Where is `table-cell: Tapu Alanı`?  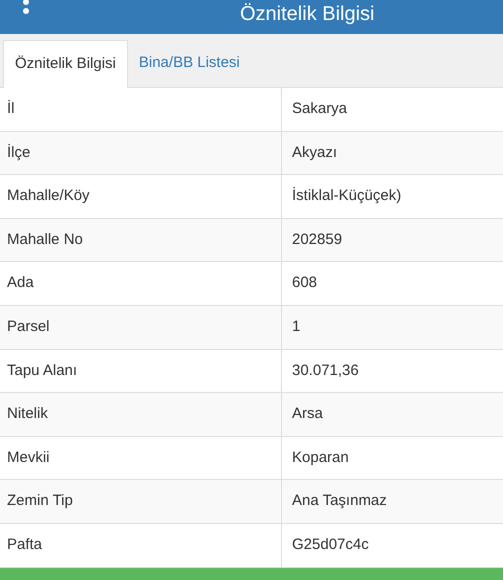
table-cell: Tapu Alanı is located at coordinates (141, 371).